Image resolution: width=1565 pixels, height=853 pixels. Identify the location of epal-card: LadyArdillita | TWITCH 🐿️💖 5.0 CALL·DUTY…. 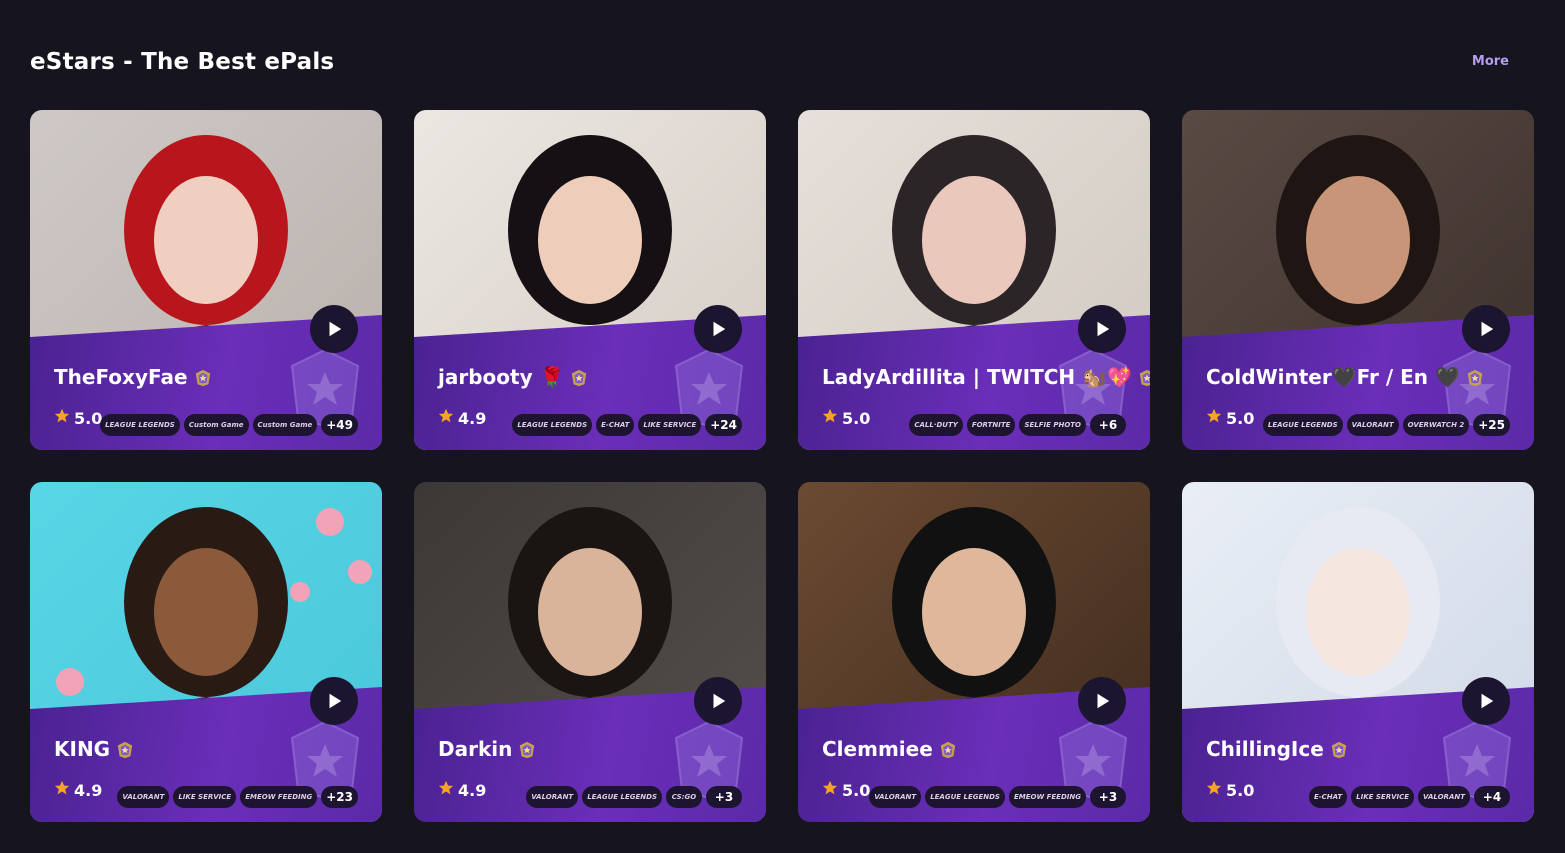
(974, 280).